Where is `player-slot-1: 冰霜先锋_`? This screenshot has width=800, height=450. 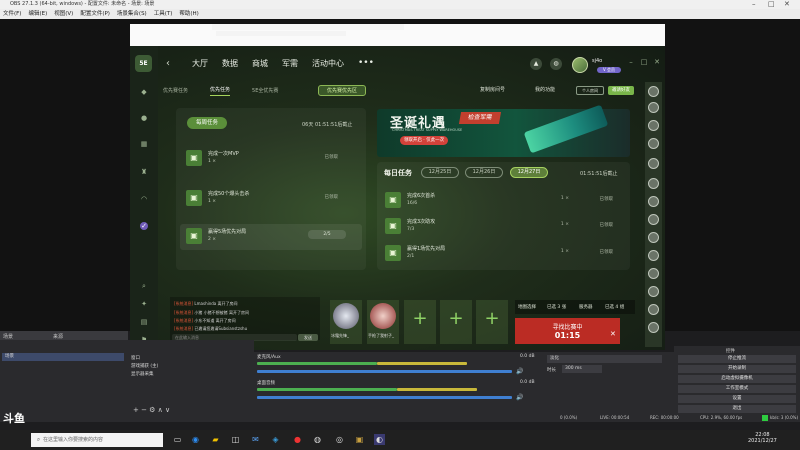 player-slot-1: 冰霜先锋_ is located at coordinates (346, 322).